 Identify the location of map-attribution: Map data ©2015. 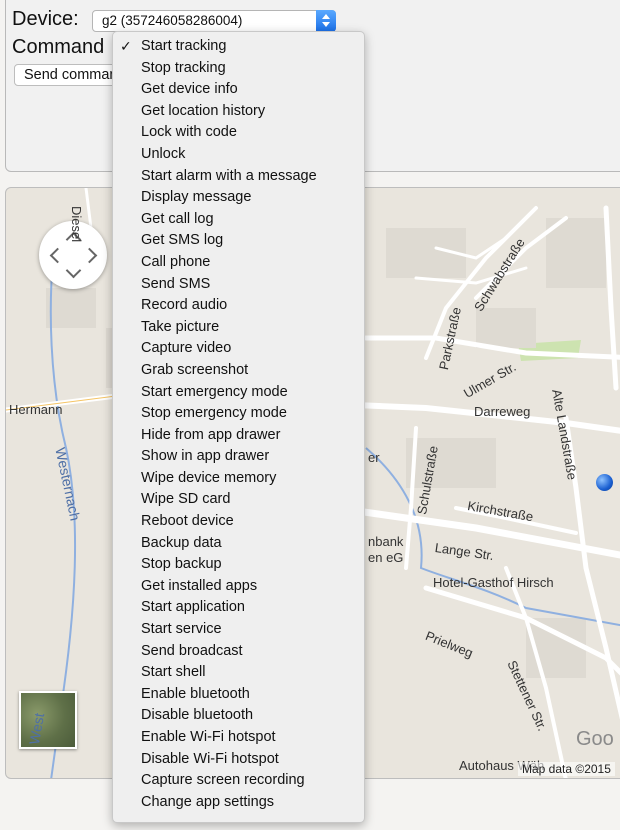
(566, 769).